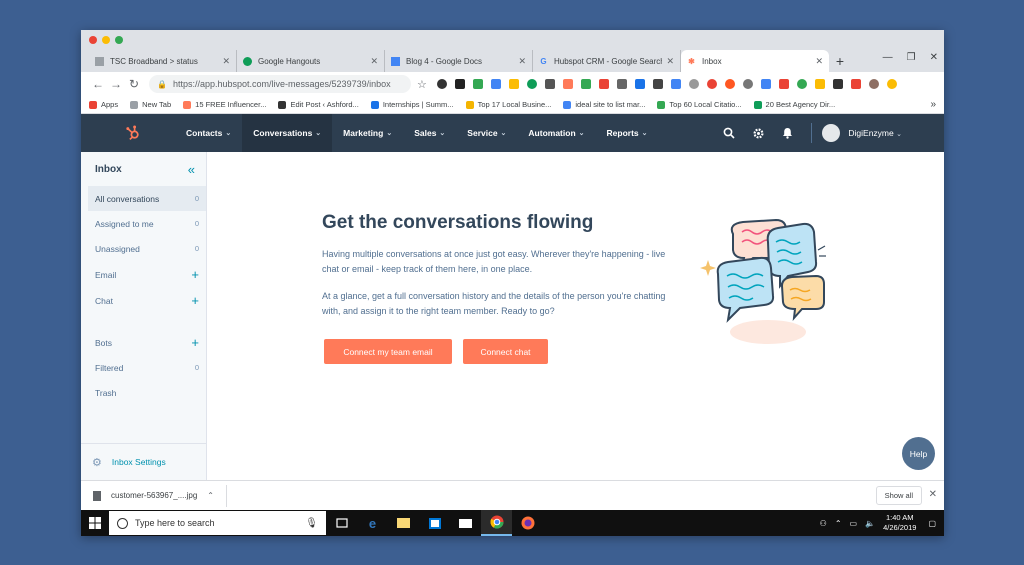  I want to click on sidebar-item-trash: Trash, so click(147, 392).